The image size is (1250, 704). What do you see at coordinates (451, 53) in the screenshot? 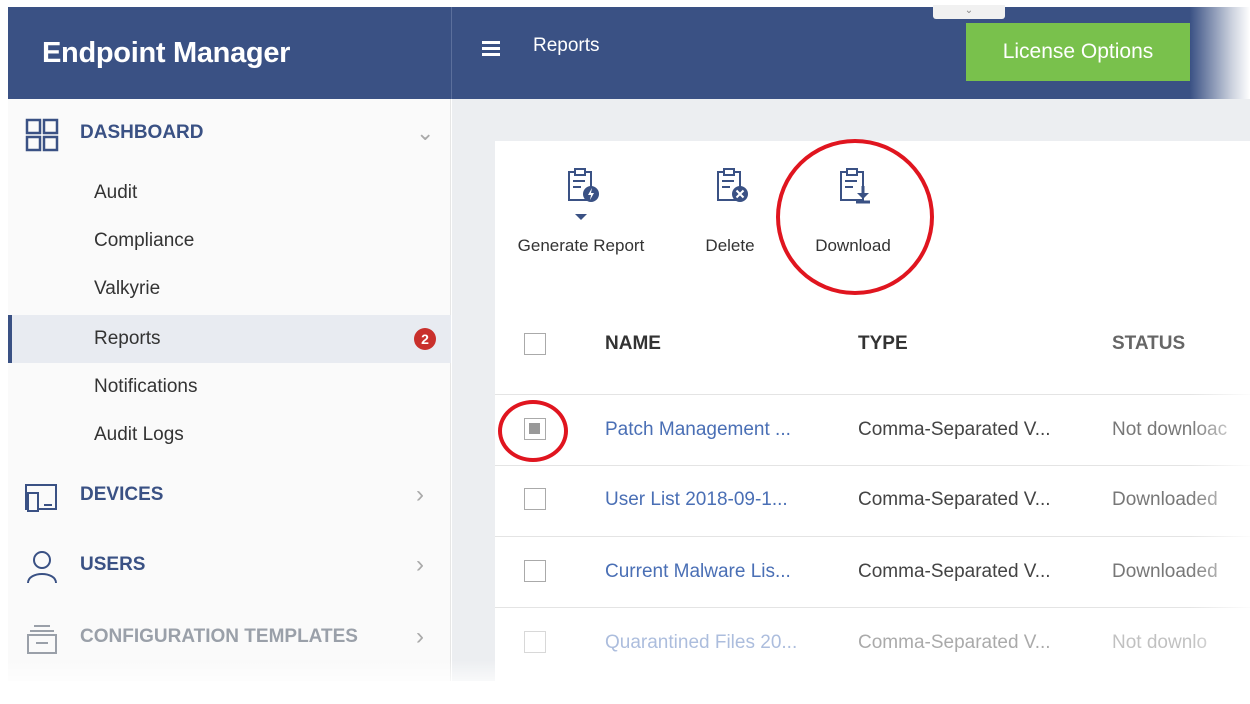
I see `header-divider` at bounding box center [451, 53].